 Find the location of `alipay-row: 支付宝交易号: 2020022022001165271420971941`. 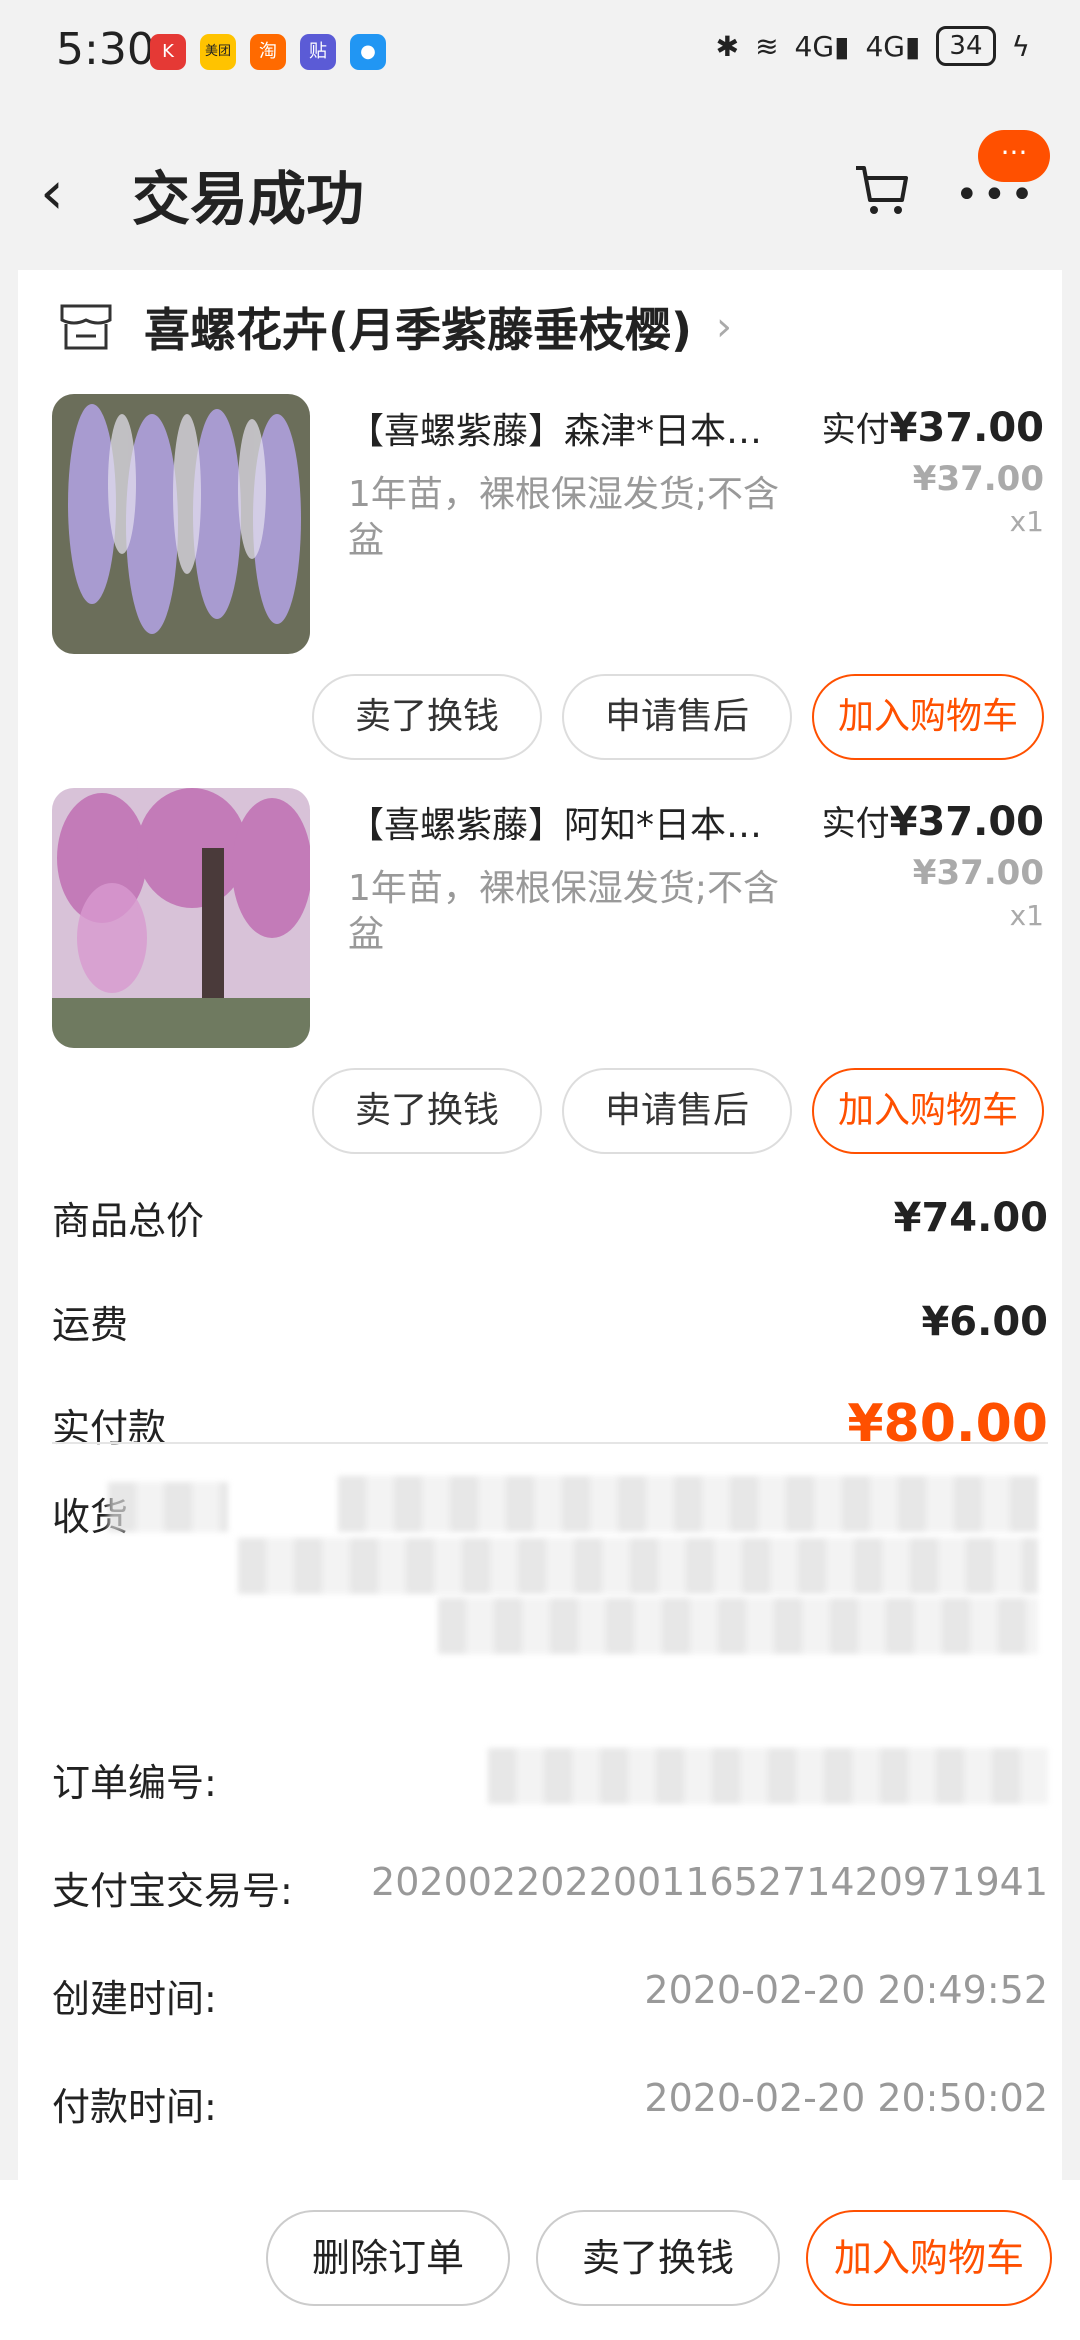

alipay-row: 支付宝交易号: 2020022022001165271420971941 is located at coordinates (550, 1887).